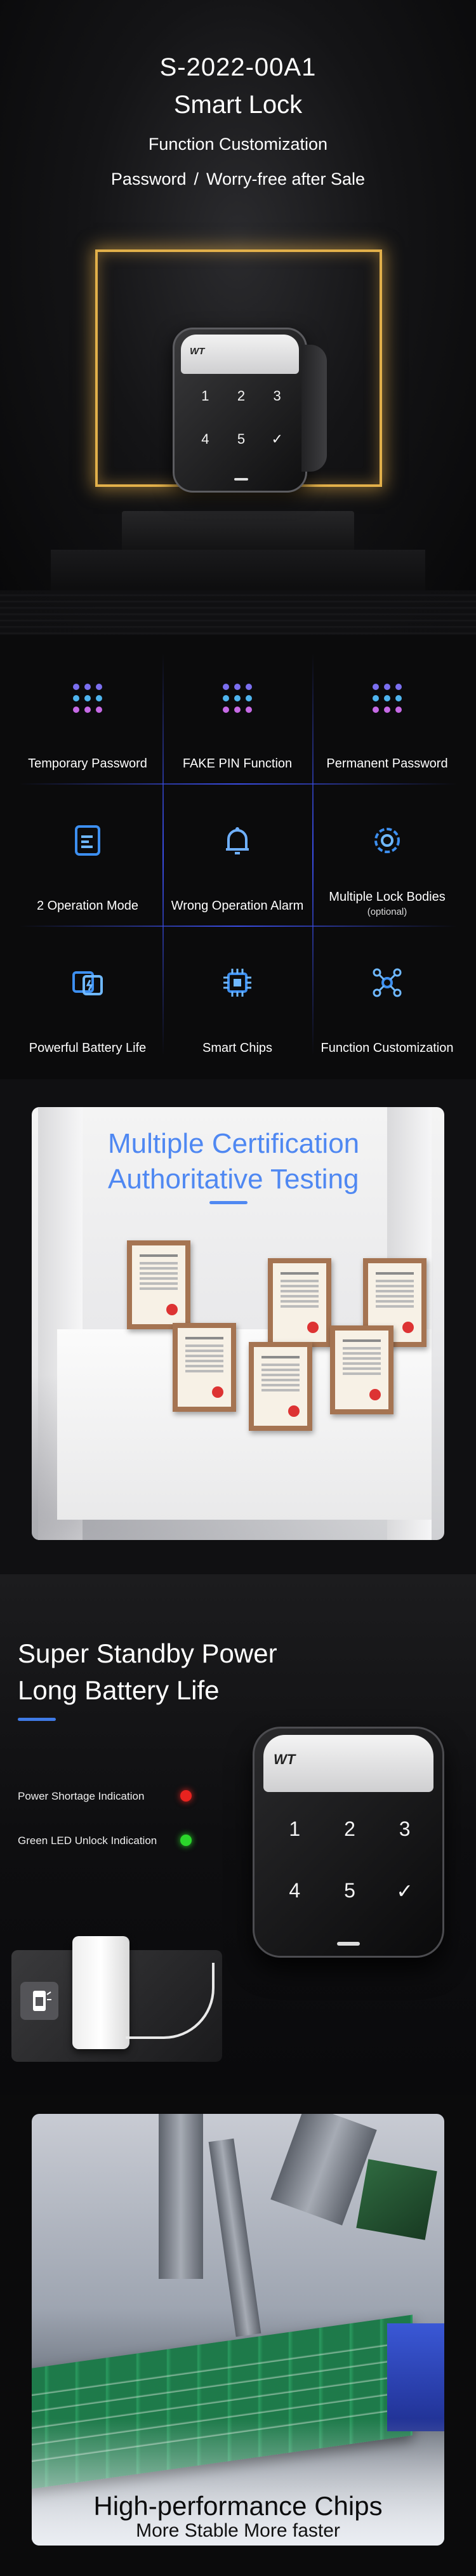 The width and height of the screenshot is (476, 2576). I want to click on machine-arm, so click(181, 2196).